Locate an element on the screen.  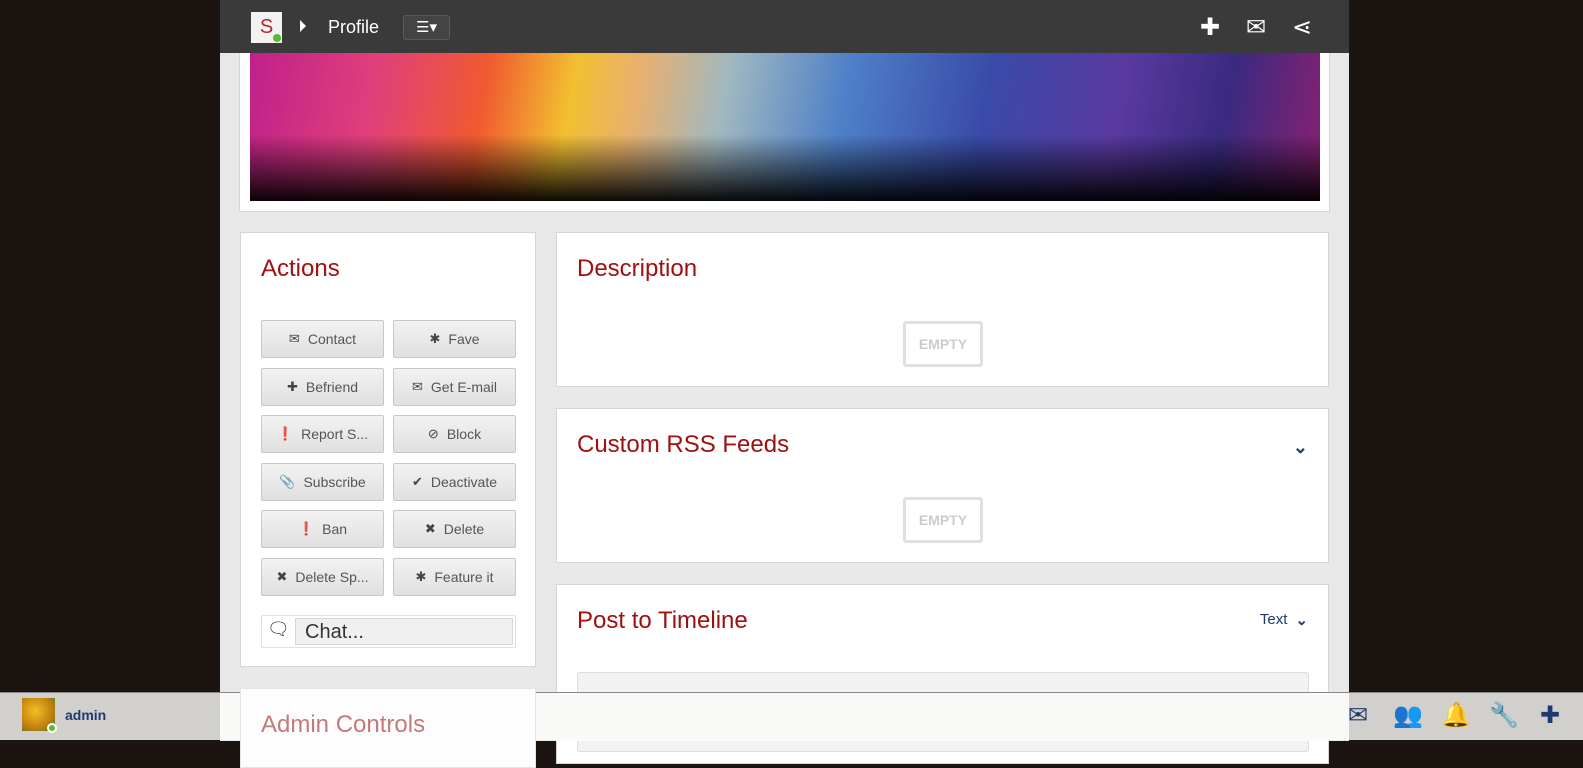
top-bar: S Profile ☰▾ ✚ ✉ ⋖ is located at coordinates (784, 26).